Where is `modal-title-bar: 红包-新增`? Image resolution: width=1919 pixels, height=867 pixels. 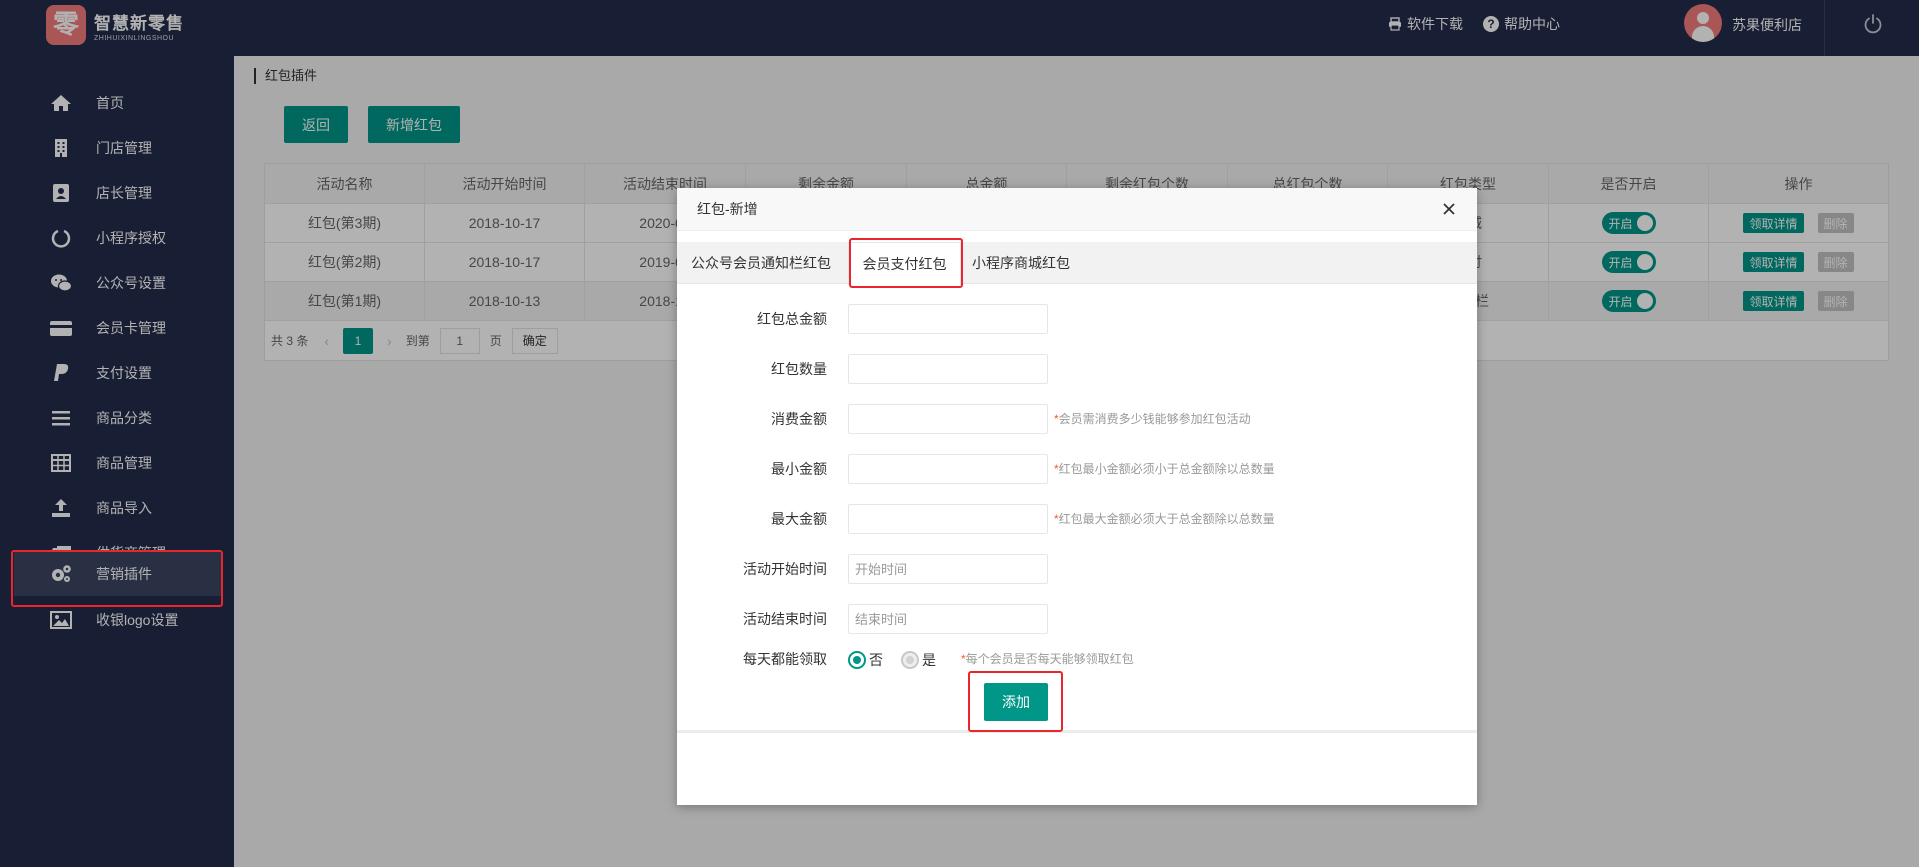
modal-title-bar: 红包-新增 is located at coordinates (1077, 209).